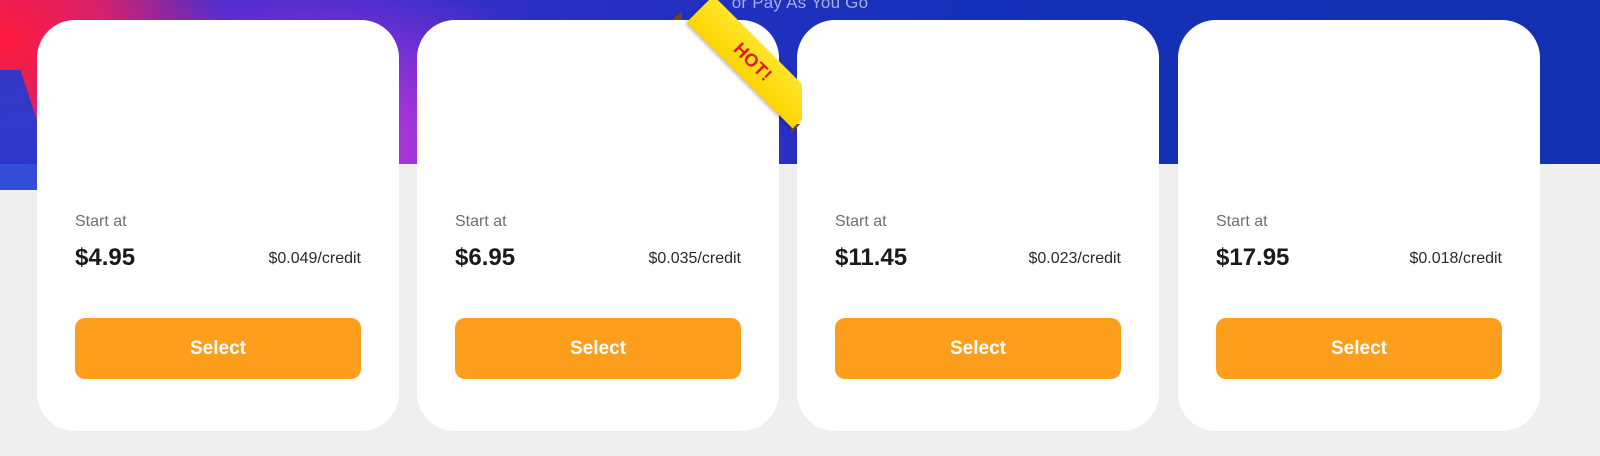  What do you see at coordinates (146, 96) in the screenshot?
I see `plan-amount: 100 Credits` at bounding box center [146, 96].